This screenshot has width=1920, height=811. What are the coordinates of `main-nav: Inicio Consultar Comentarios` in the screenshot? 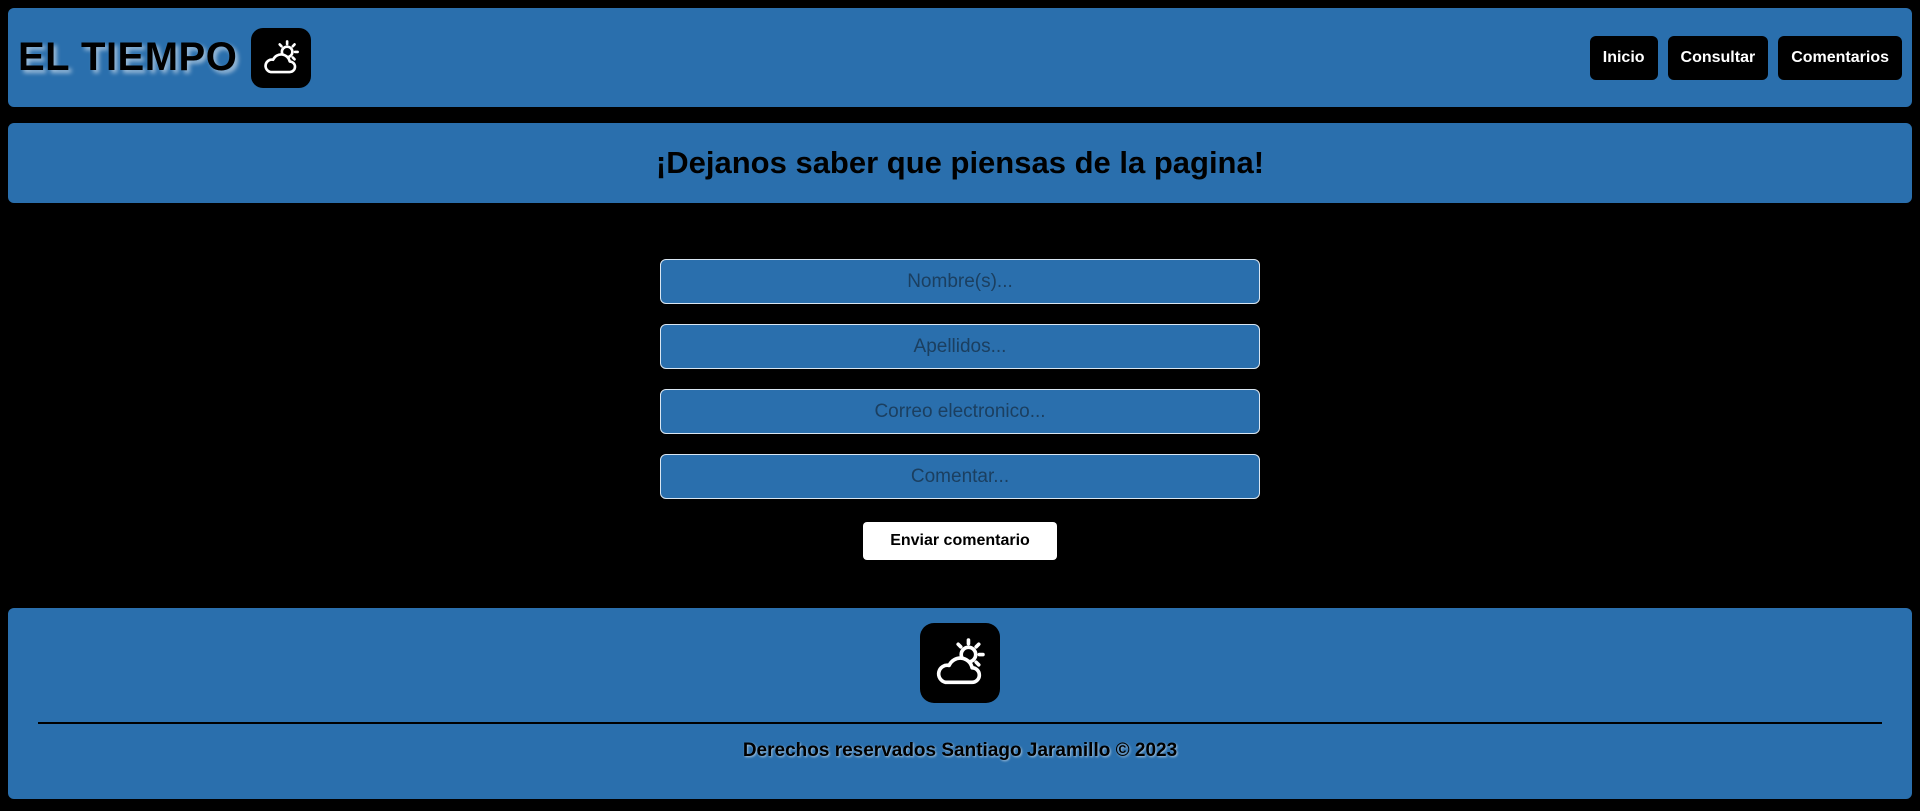 It's located at (1745, 57).